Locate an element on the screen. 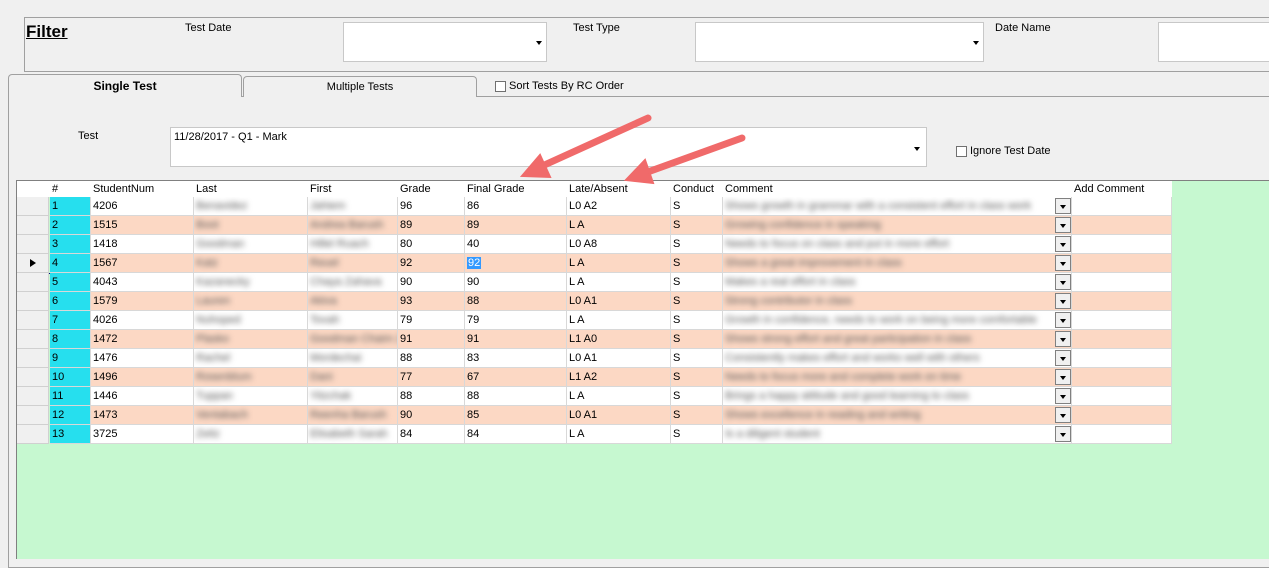 This screenshot has height=568, width=1269. cell-final-grade: 83 is located at coordinates (516, 358).